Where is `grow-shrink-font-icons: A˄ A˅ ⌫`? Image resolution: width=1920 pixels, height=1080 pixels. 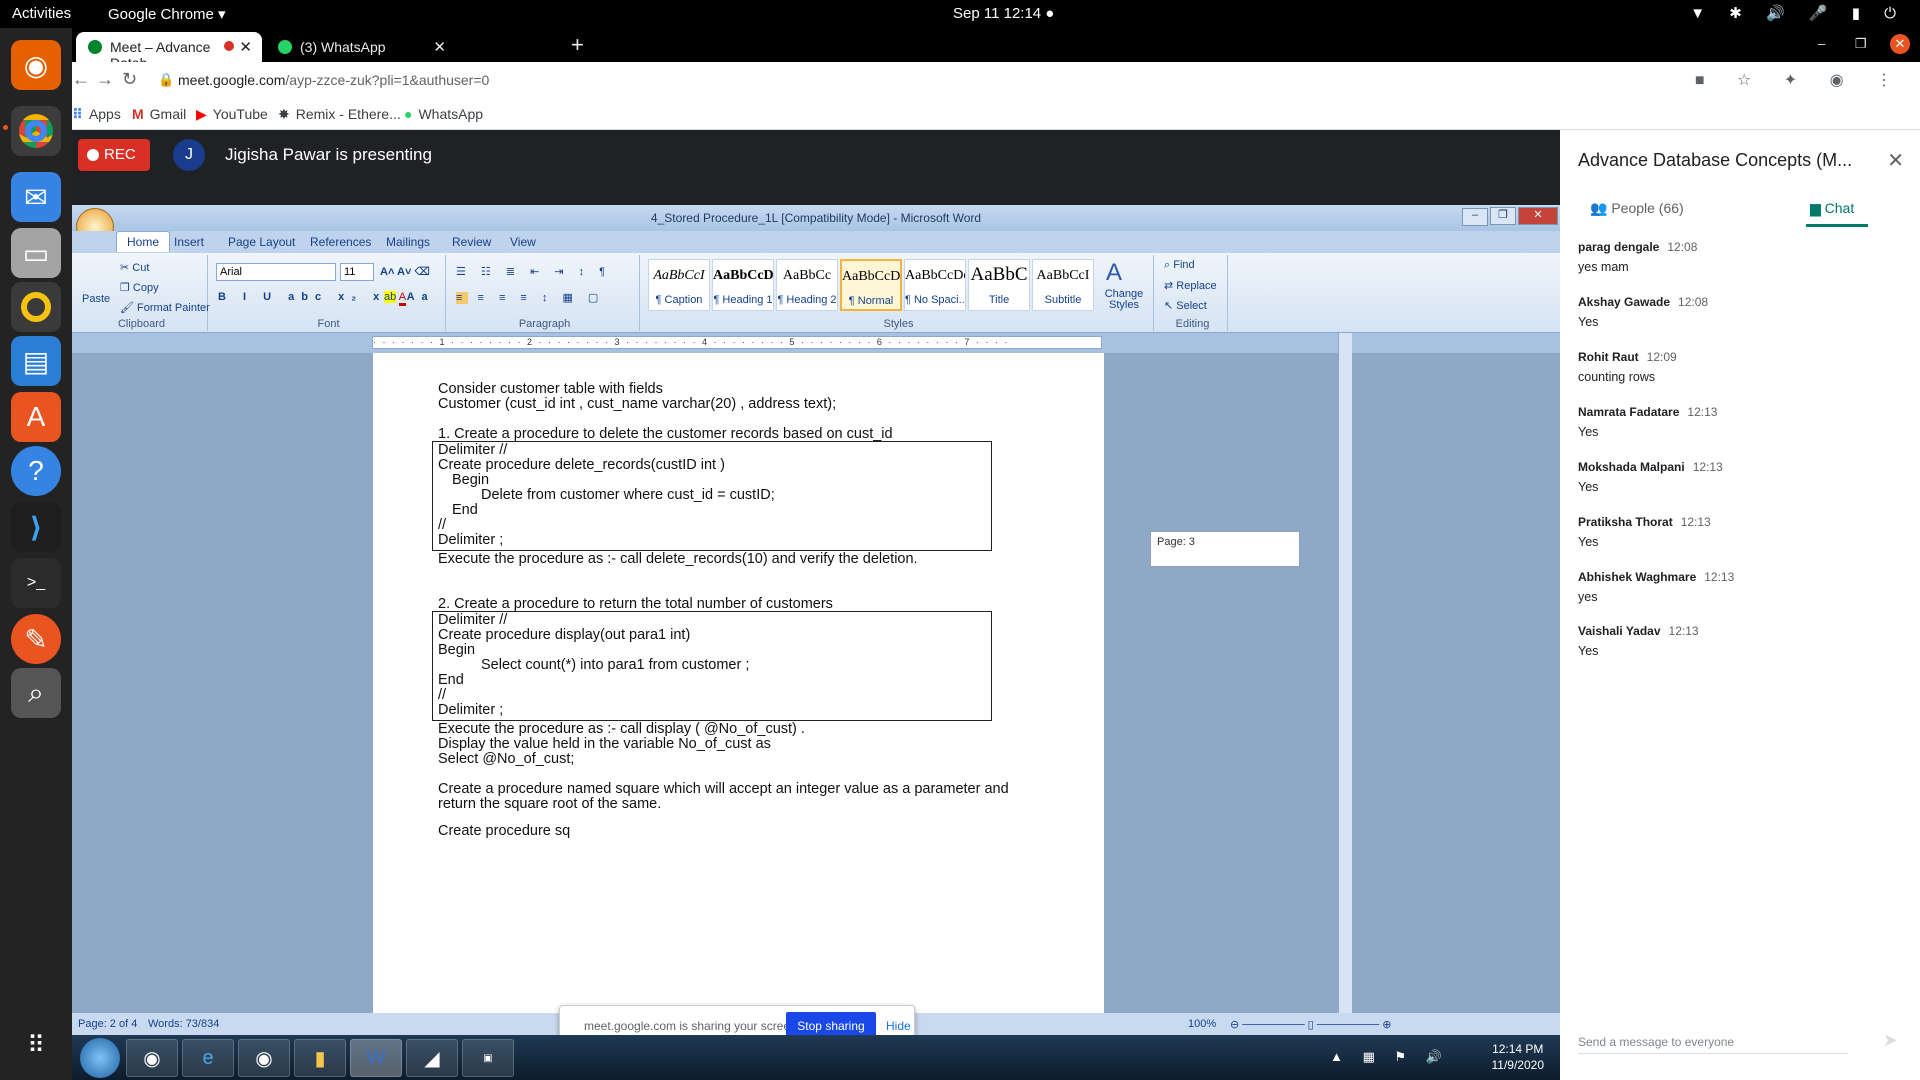 grow-shrink-font-icons: A˄ A˅ ⌫ is located at coordinates (405, 271).